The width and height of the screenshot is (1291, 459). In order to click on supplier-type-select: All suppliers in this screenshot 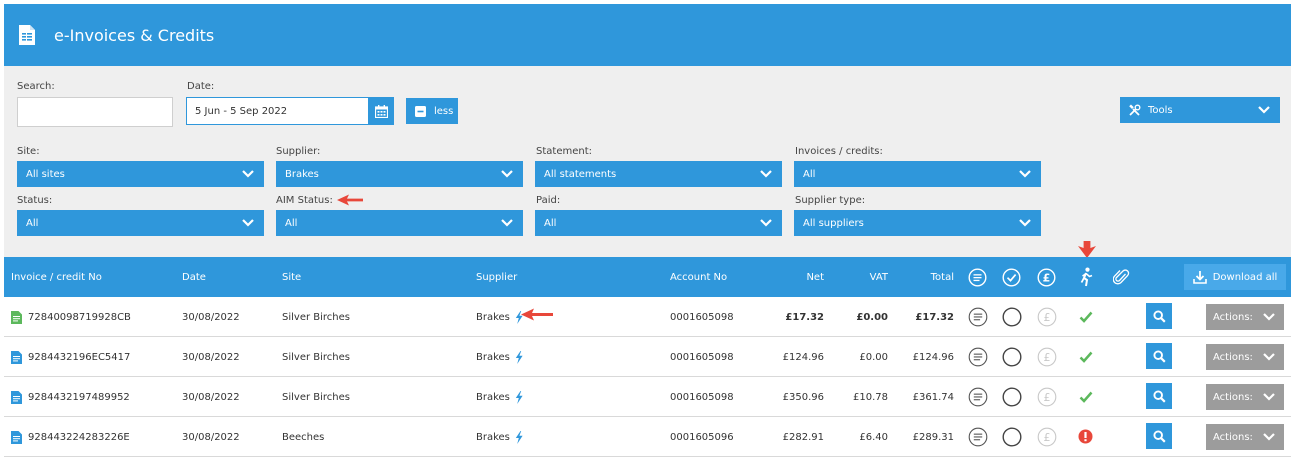, I will do `click(917, 223)`.